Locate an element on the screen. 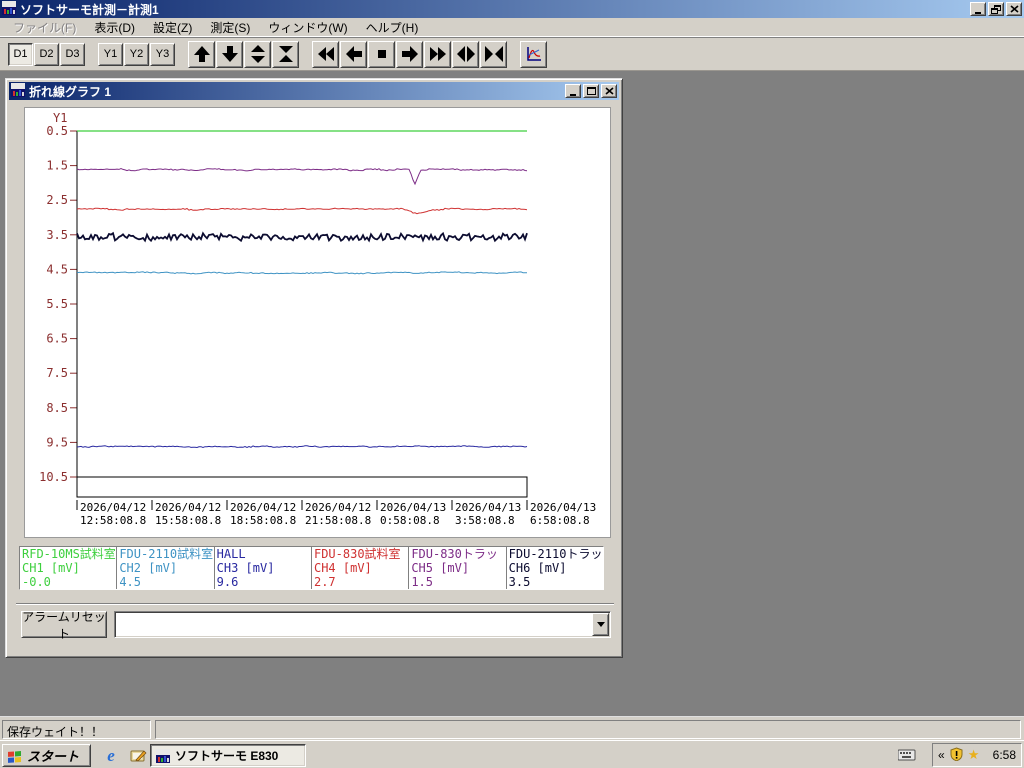  internet-explorer-icon: e is located at coordinates (111, 755).